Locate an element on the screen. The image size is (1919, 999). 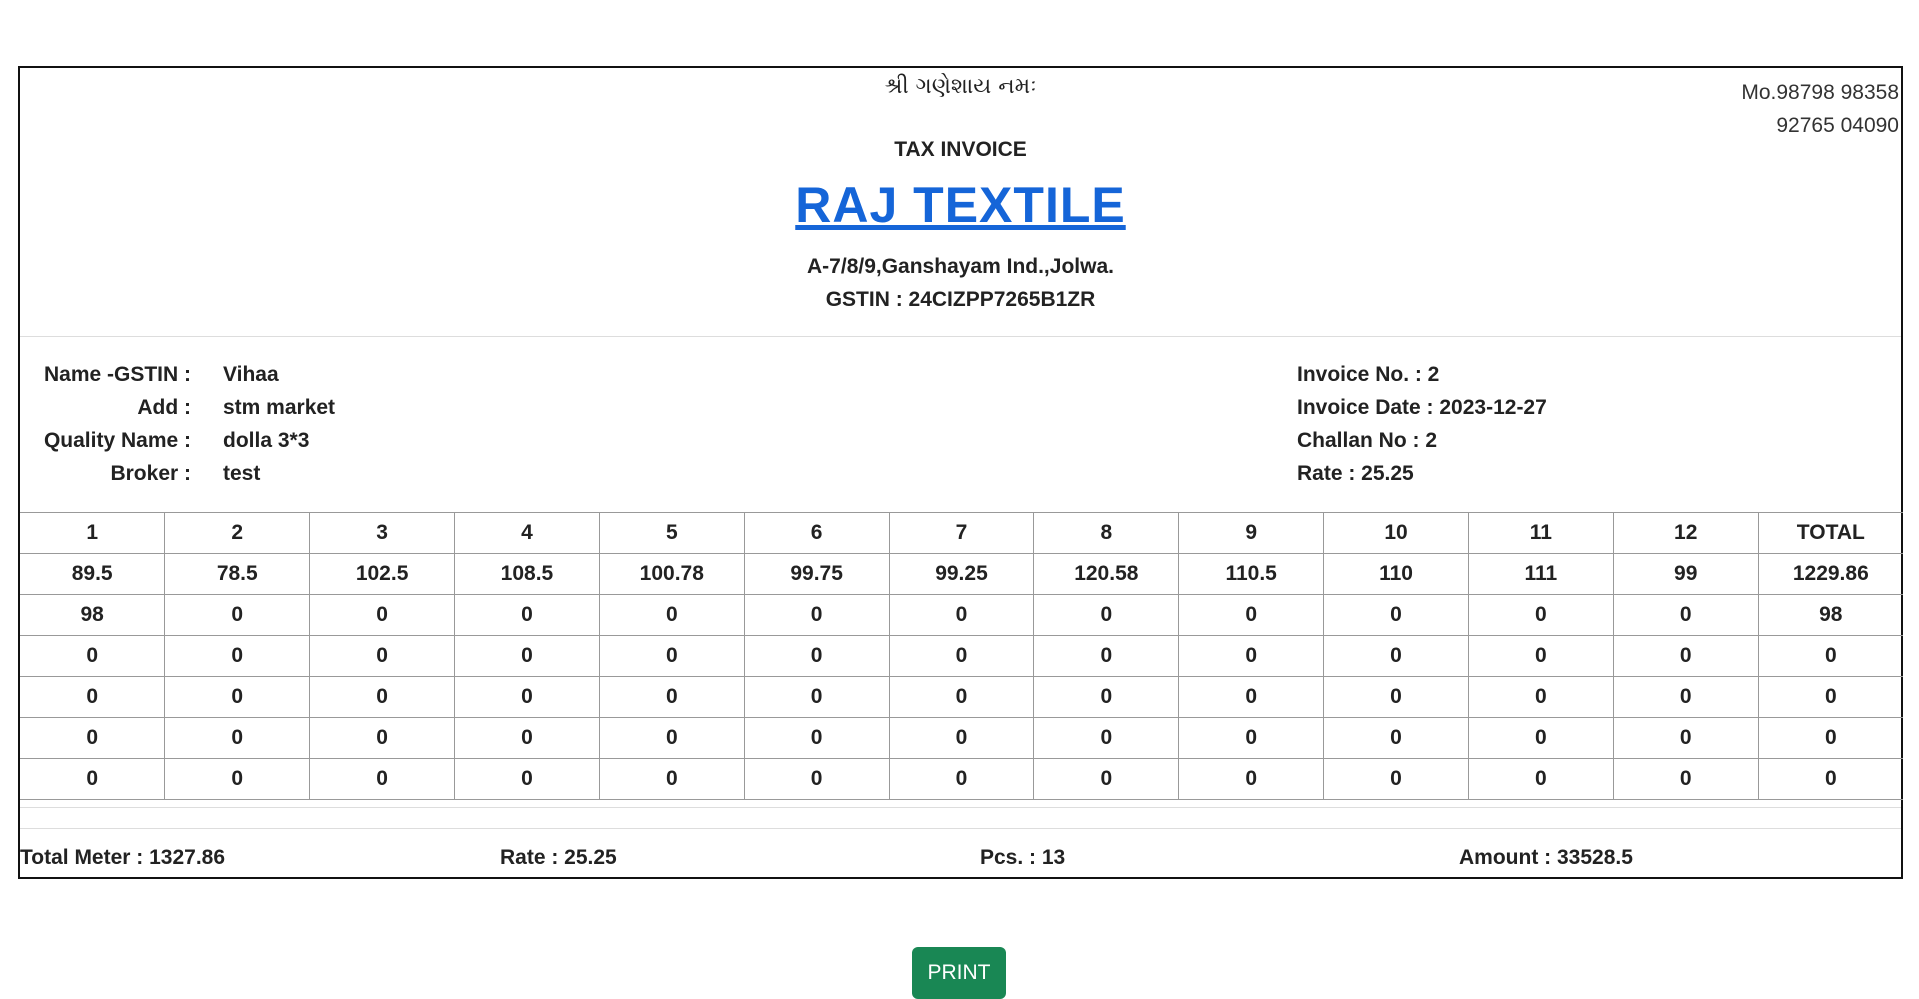
table-header-row: 1 2 3 4 5 6 7 8 9 10 11 12 TOTAL is located at coordinates (961, 533).